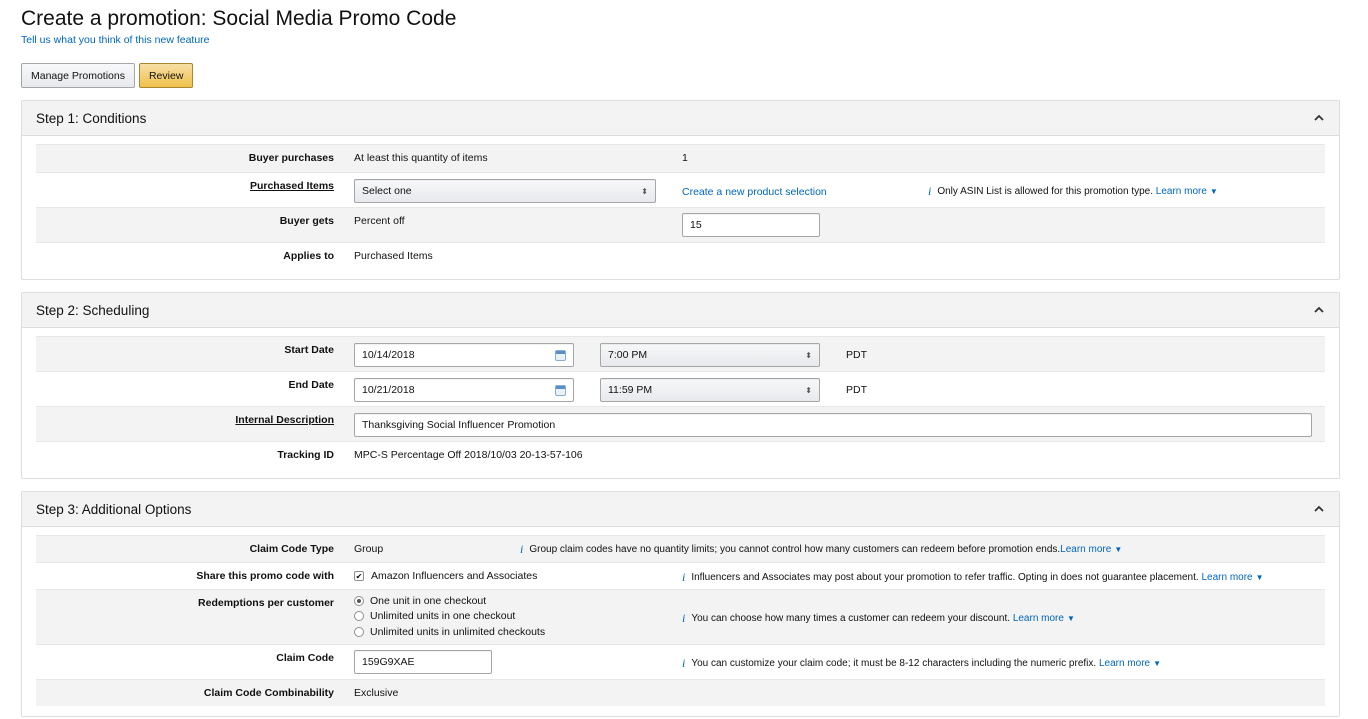 The width and height of the screenshot is (1368, 719). What do you see at coordinates (359, 576) in the screenshot?
I see `share-checkbox: ✔` at bounding box center [359, 576].